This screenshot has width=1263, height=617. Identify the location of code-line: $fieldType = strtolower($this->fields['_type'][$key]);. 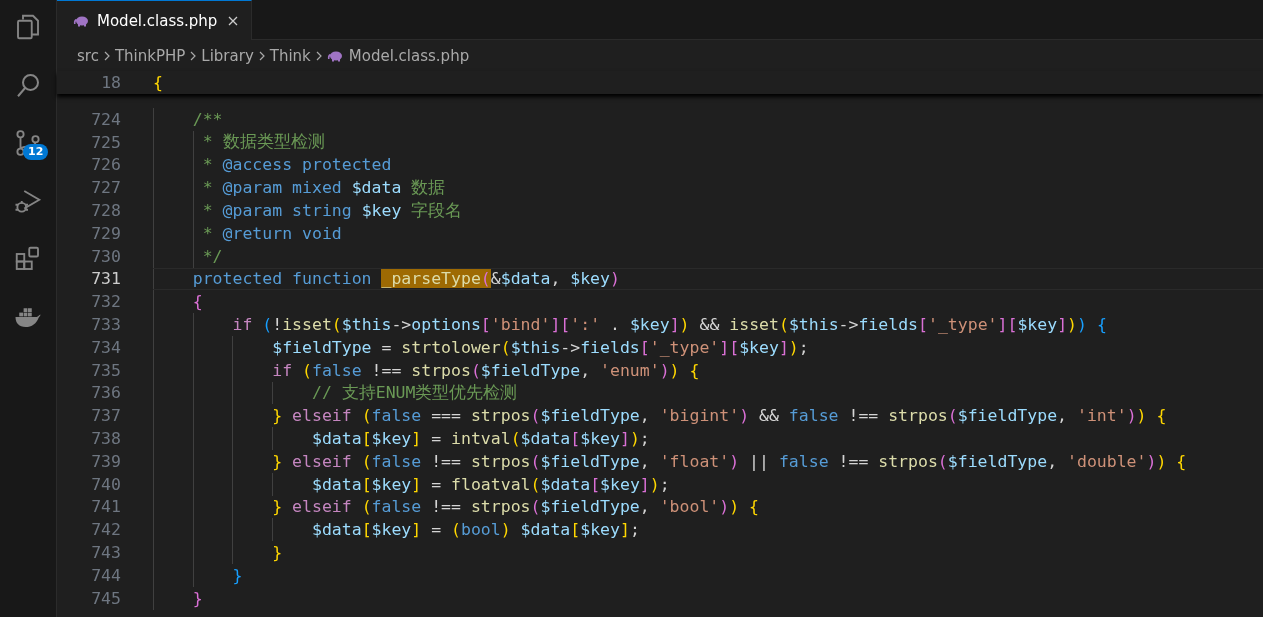
(540, 347).